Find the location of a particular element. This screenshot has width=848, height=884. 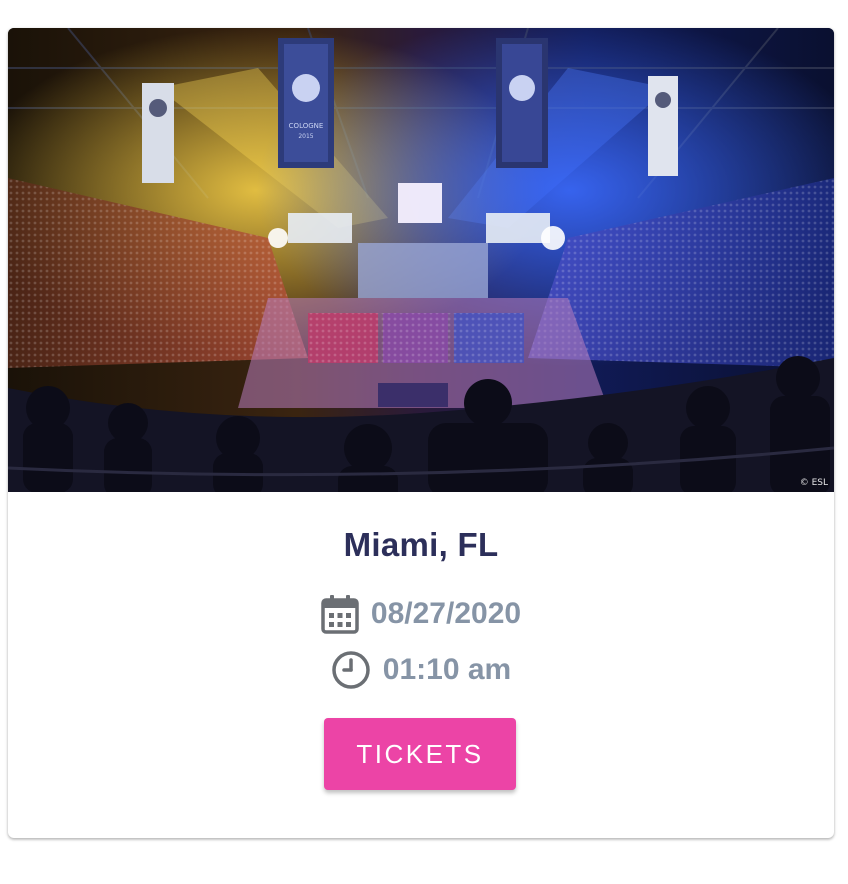

tickets-button: TICKETS is located at coordinates (420, 754).